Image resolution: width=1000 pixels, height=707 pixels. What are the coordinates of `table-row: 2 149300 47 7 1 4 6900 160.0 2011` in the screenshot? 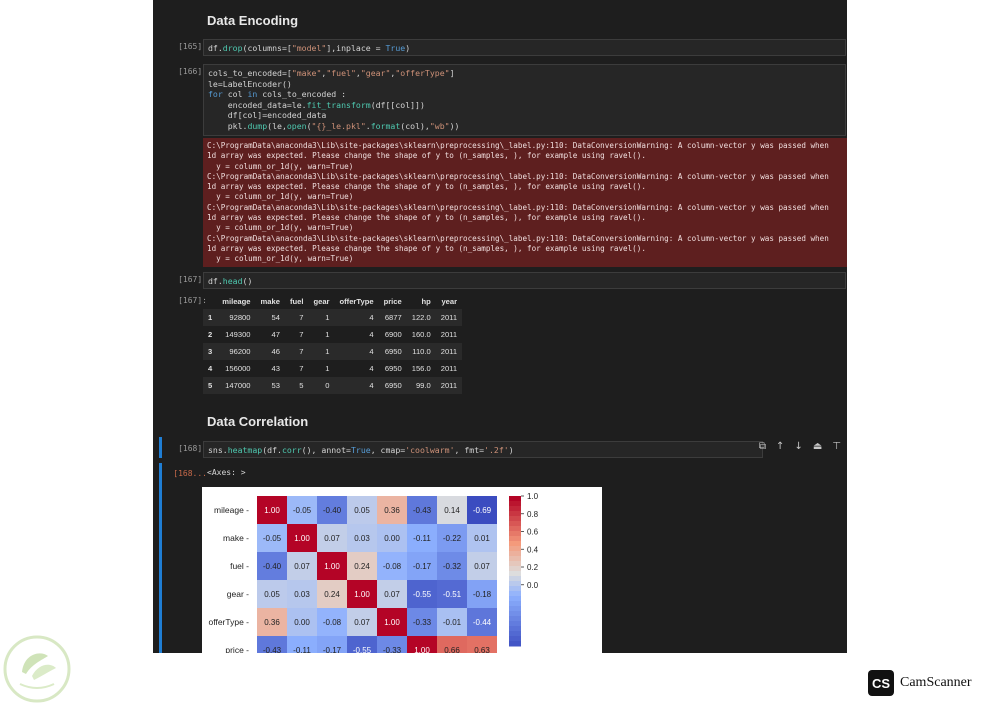 It's located at (332, 334).